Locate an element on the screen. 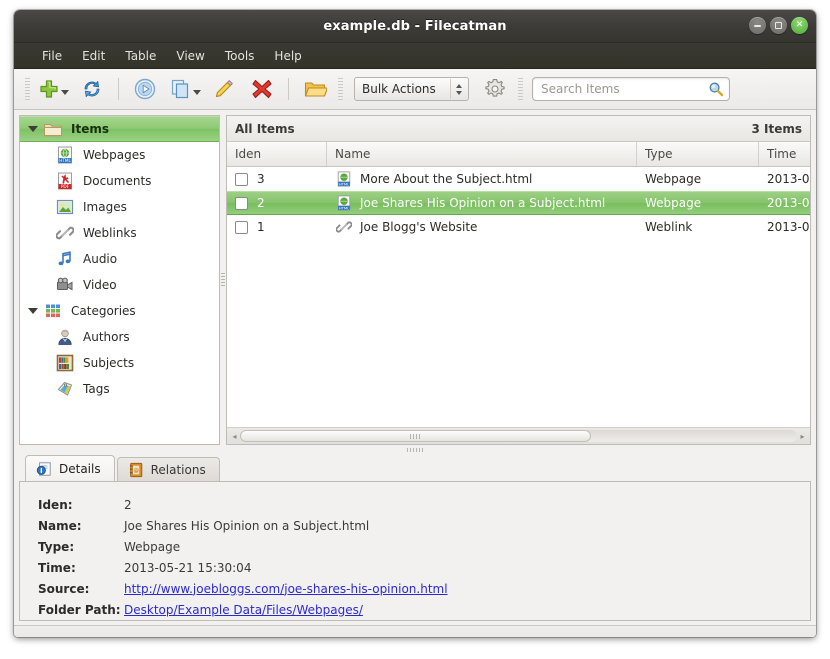 This screenshot has width=830, height=659. sidebar-item-label: Images is located at coordinates (105, 207).